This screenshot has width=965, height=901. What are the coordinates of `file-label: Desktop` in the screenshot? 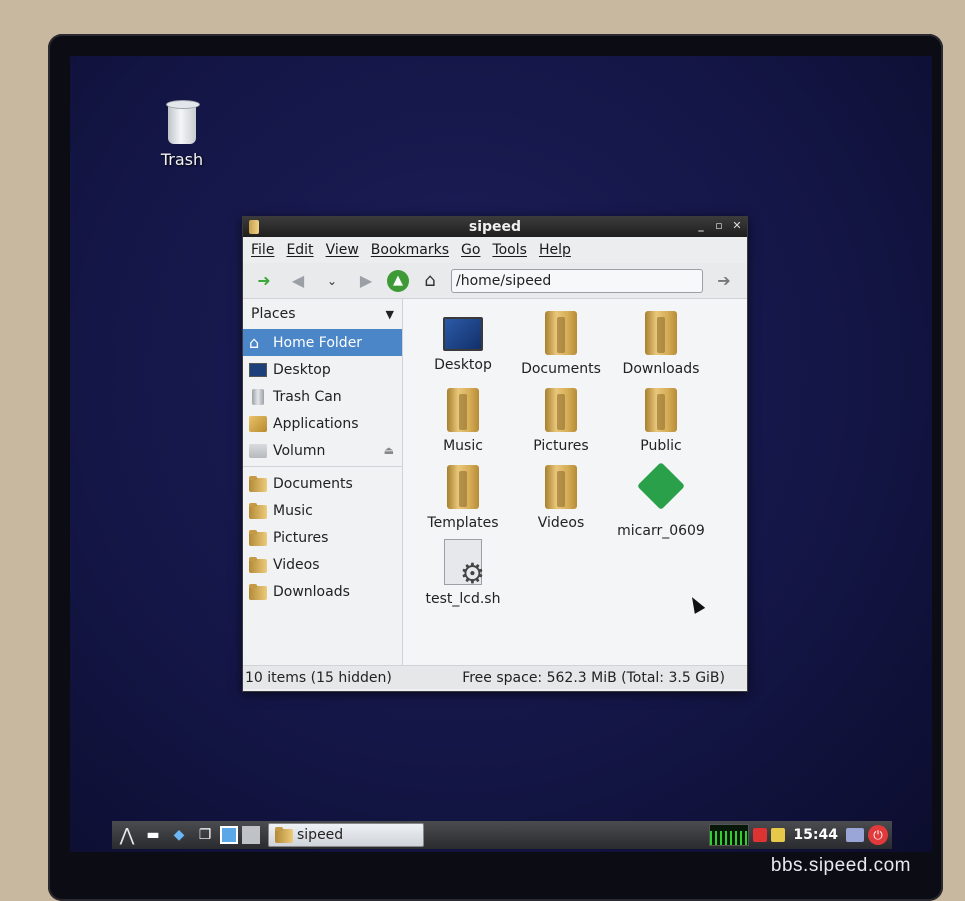 It's located at (463, 365).